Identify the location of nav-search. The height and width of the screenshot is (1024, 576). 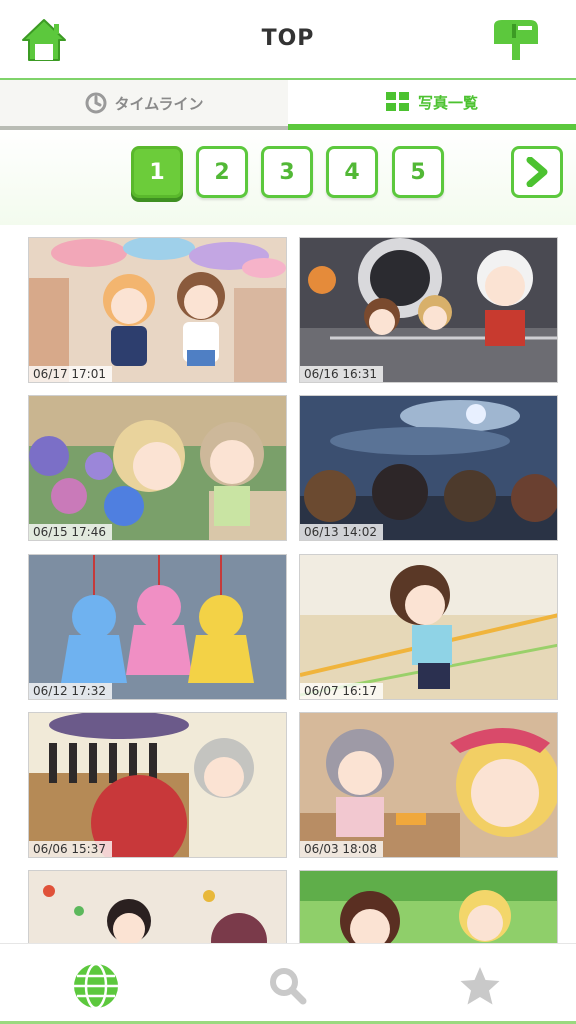
(288, 986).